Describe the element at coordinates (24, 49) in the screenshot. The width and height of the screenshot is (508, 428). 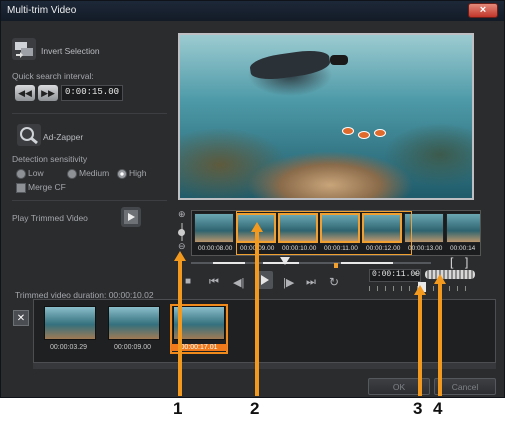
I see `invert-selection-icon` at that location.